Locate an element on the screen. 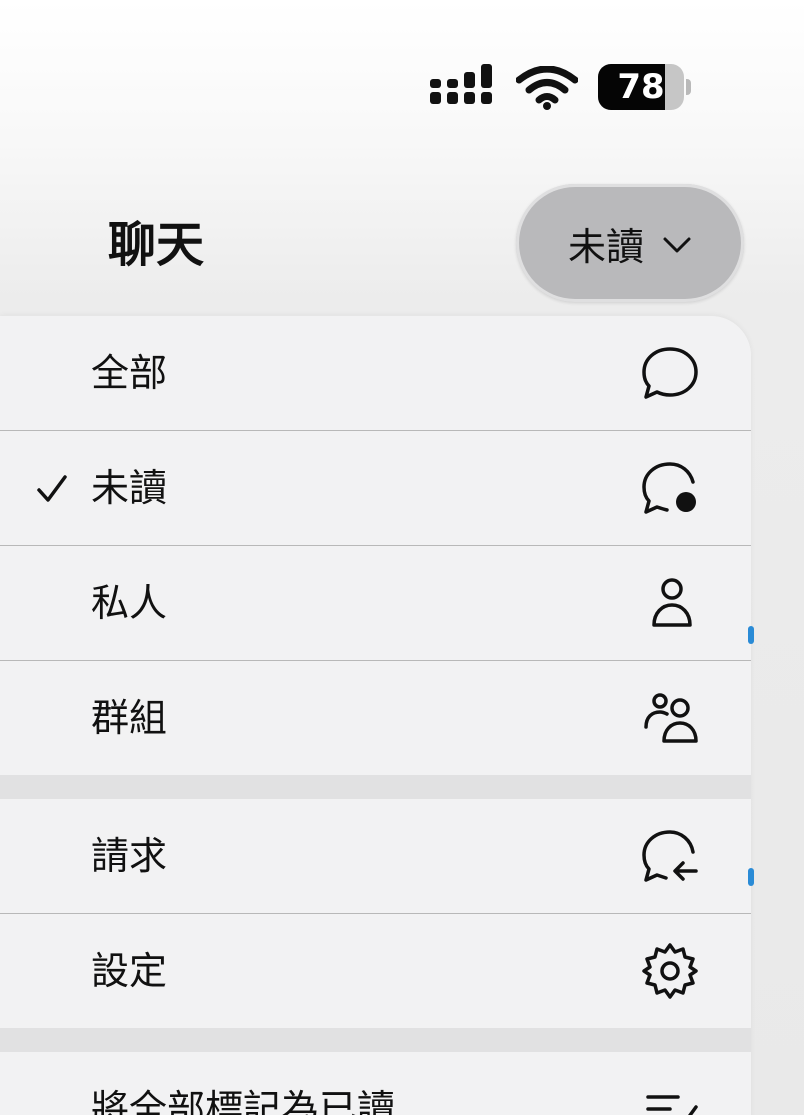  mark-all-read-icon is located at coordinates (672, 1105).